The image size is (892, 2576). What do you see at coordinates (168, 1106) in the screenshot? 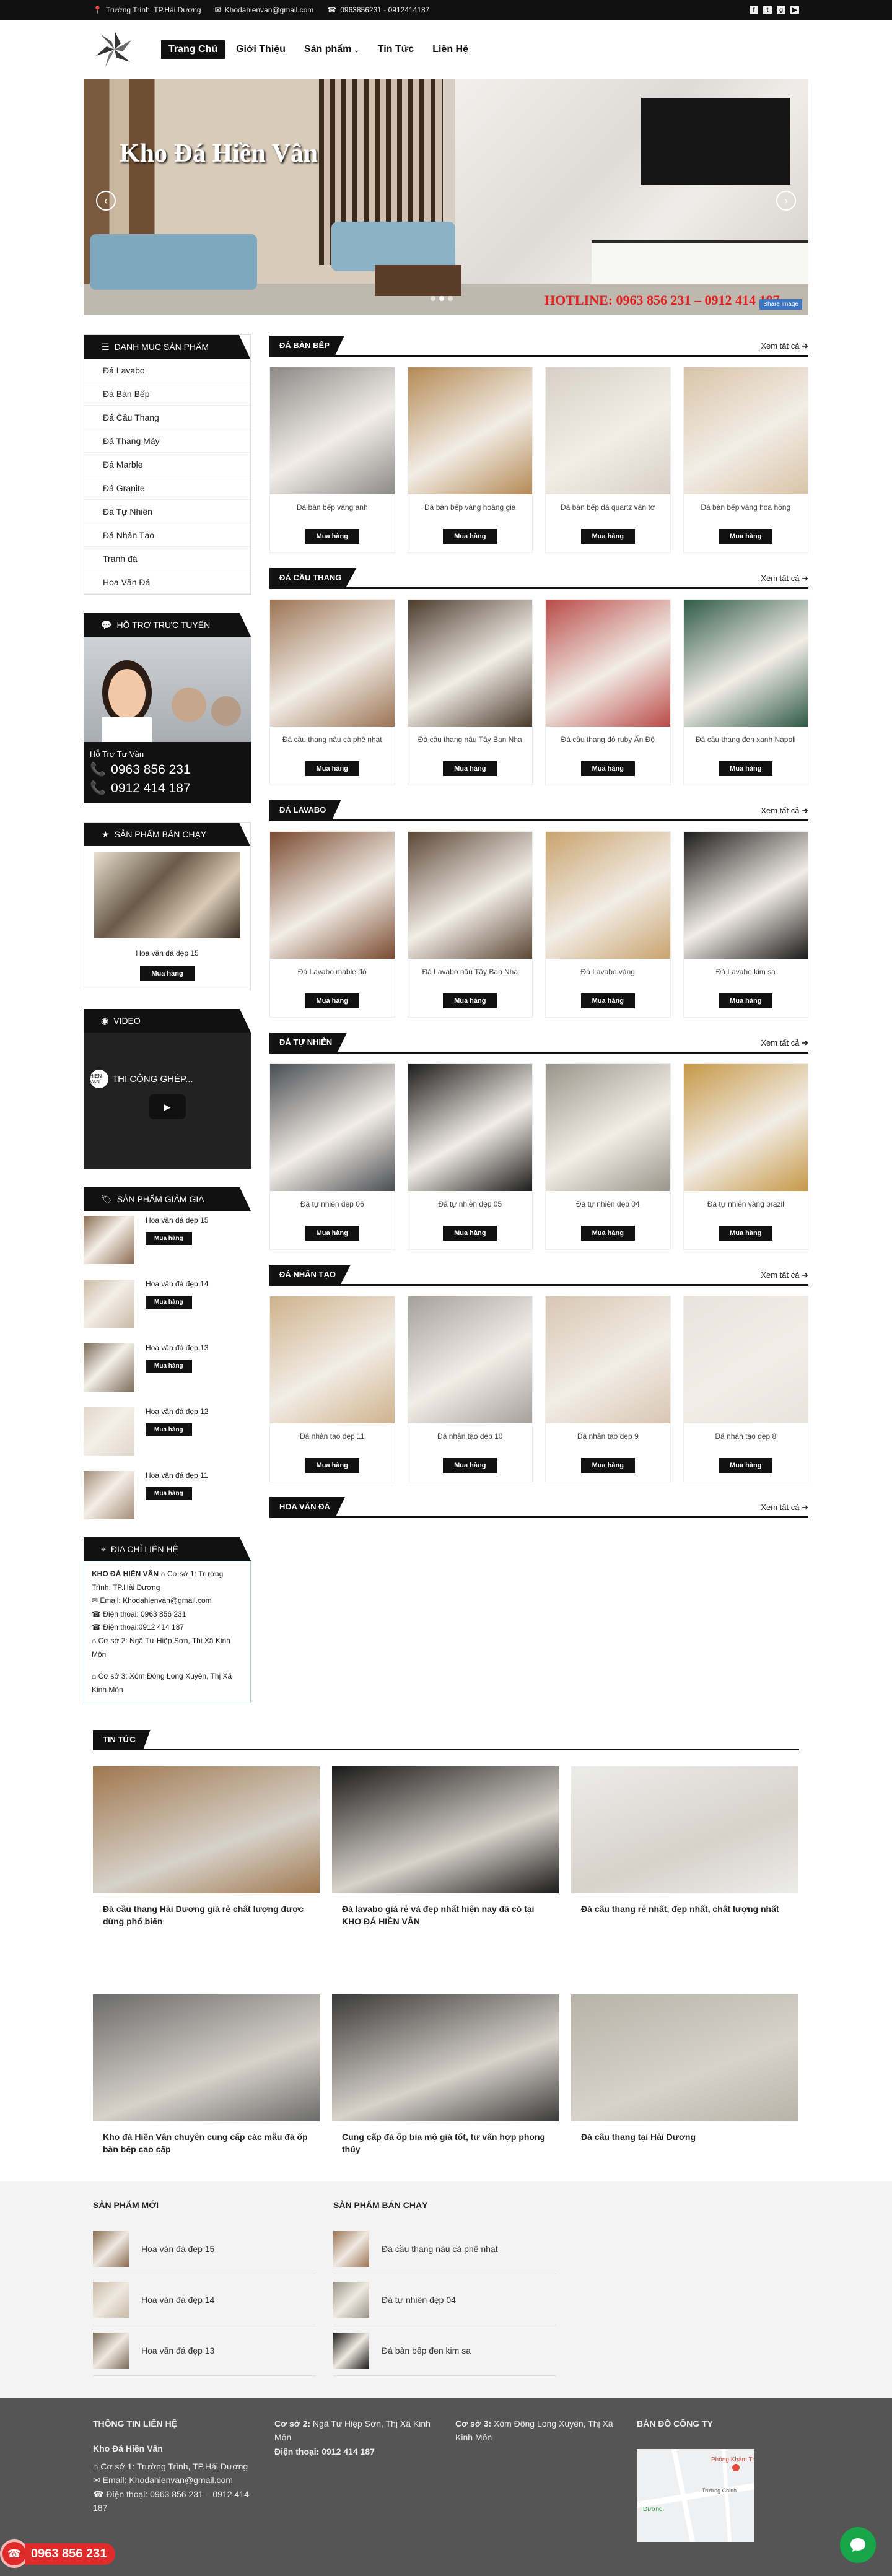
I see `play-button-icon: ▶` at bounding box center [168, 1106].